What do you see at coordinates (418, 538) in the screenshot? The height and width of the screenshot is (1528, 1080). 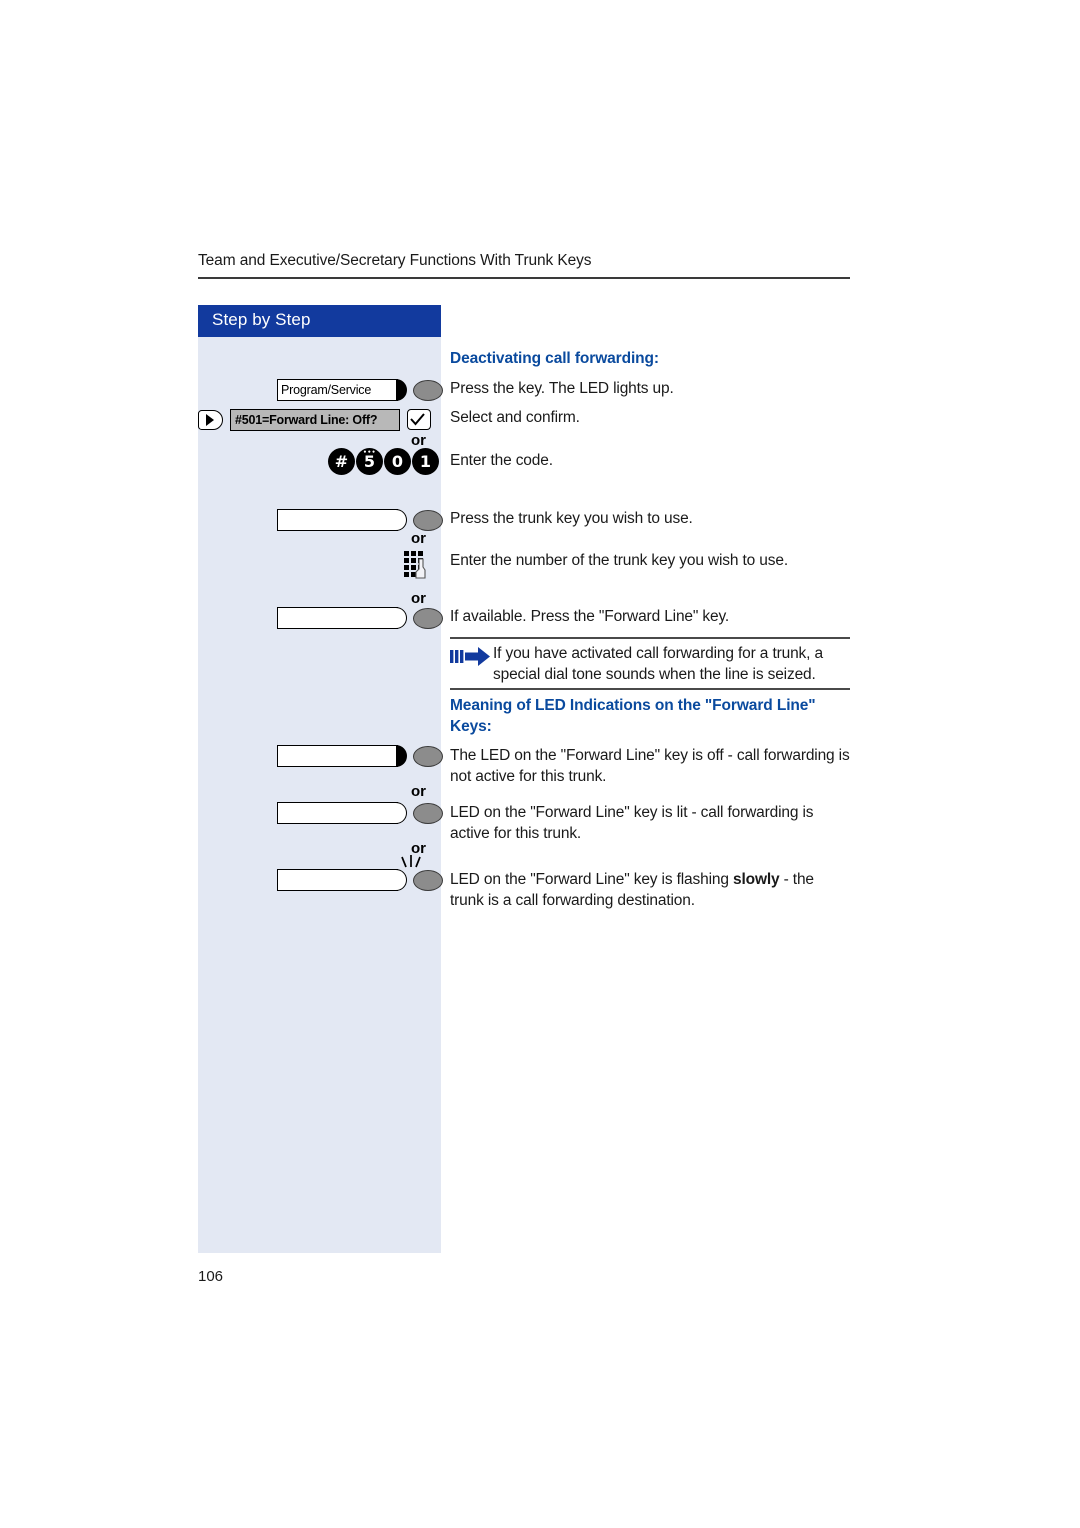 I see `or-separator-2: or` at bounding box center [418, 538].